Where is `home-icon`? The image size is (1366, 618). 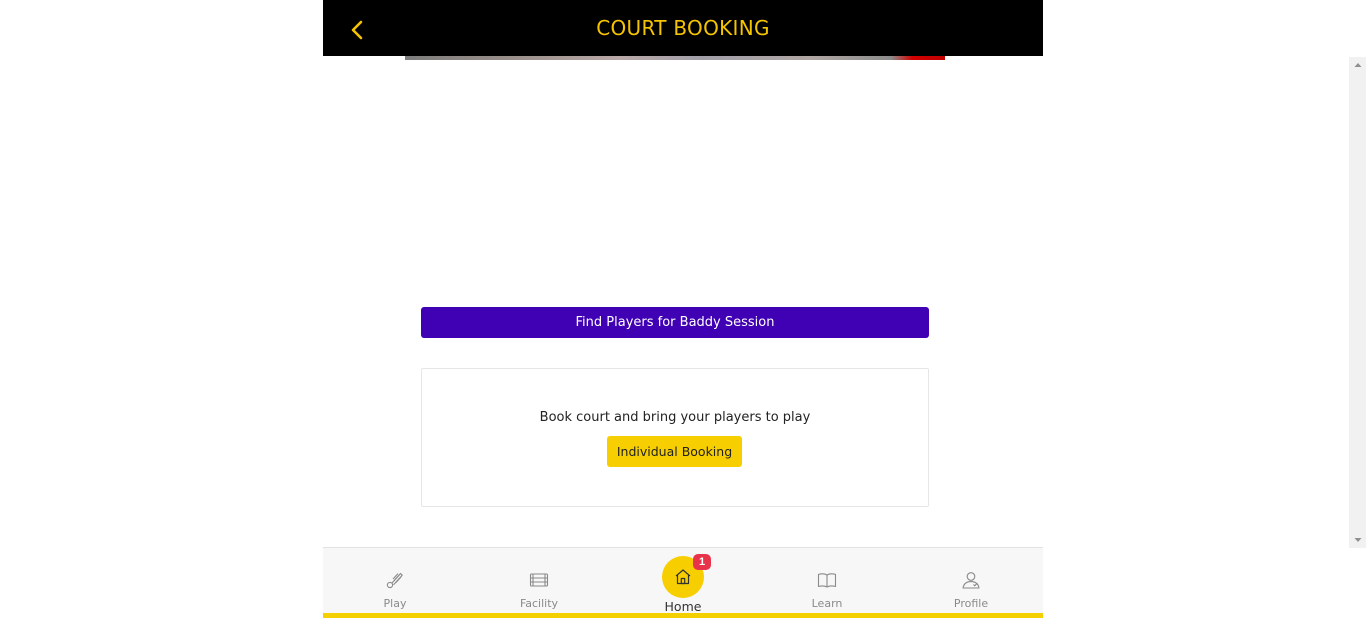
home-icon is located at coordinates (683, 577).